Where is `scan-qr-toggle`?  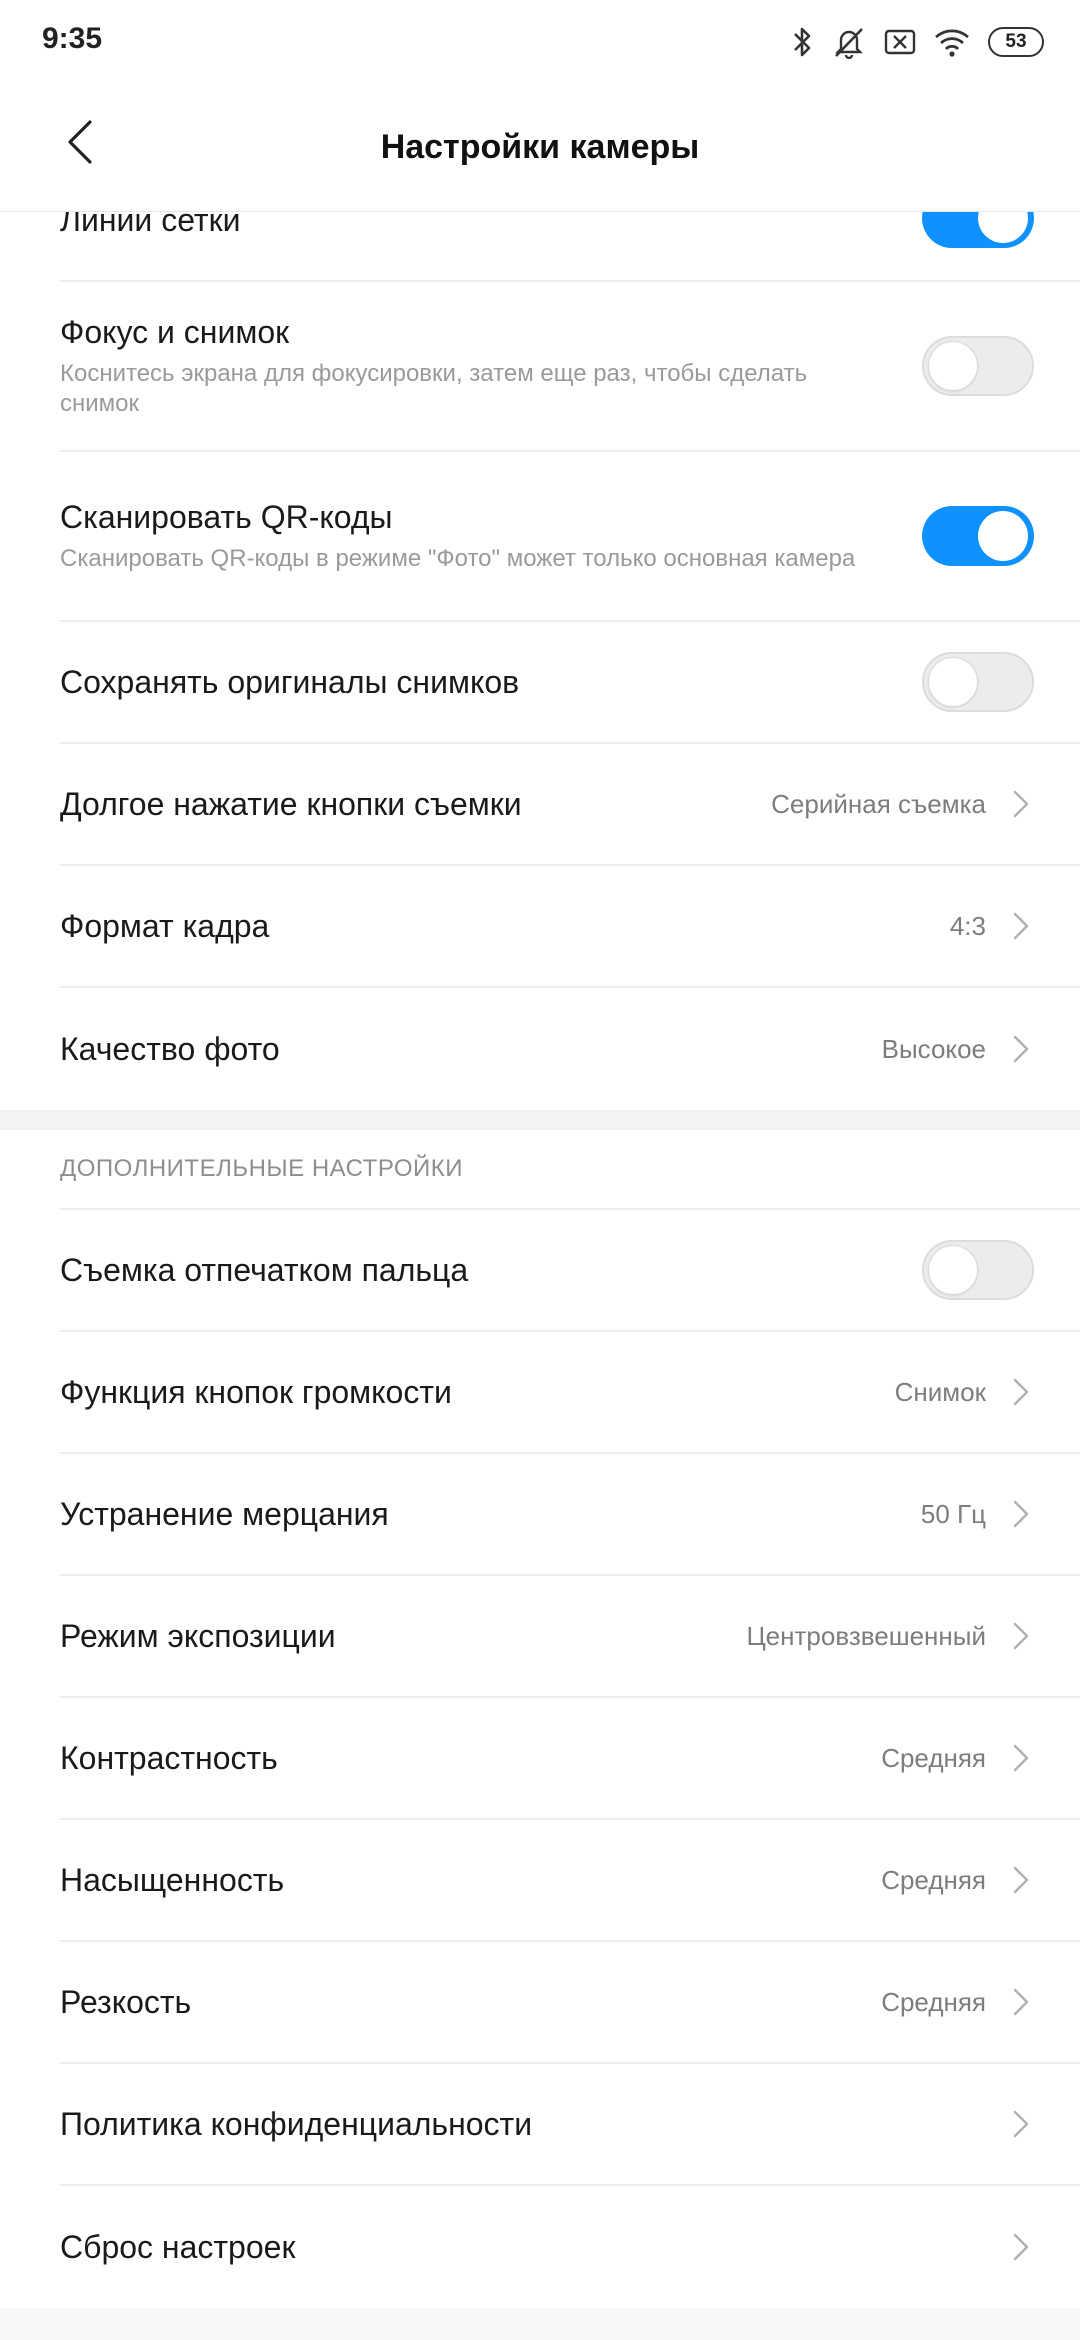 scan-qr-toggle is located at coordinates (978, 536).